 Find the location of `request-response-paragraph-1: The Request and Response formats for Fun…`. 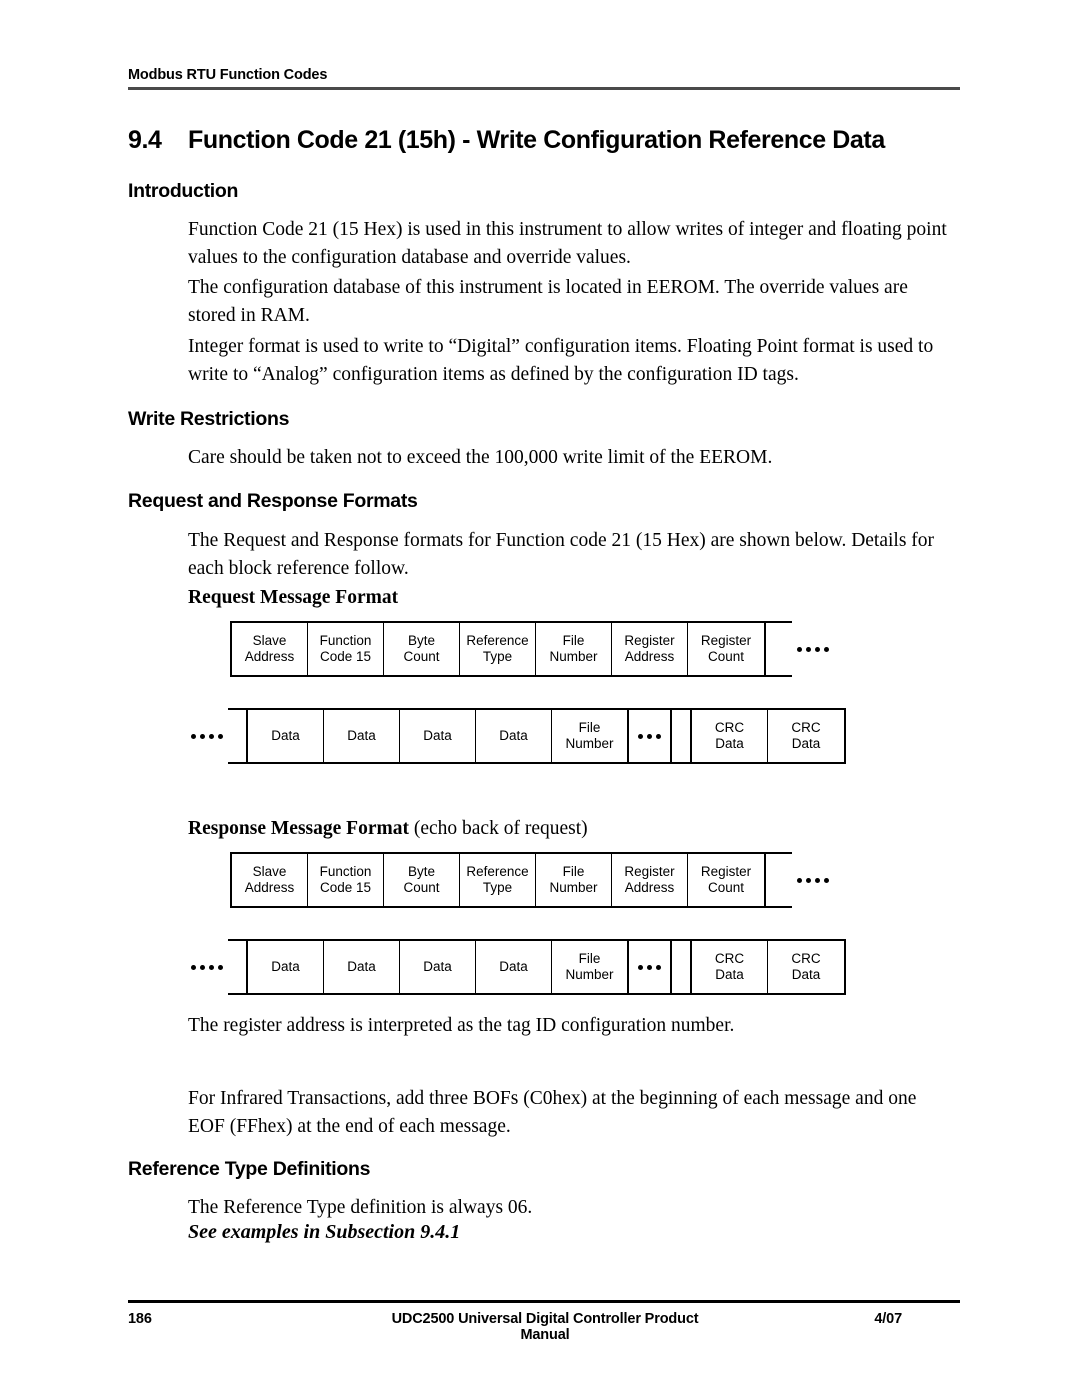

request-response-paragraph-1: The Request and Response formats for Fun… is located at coordinates (561, 554).